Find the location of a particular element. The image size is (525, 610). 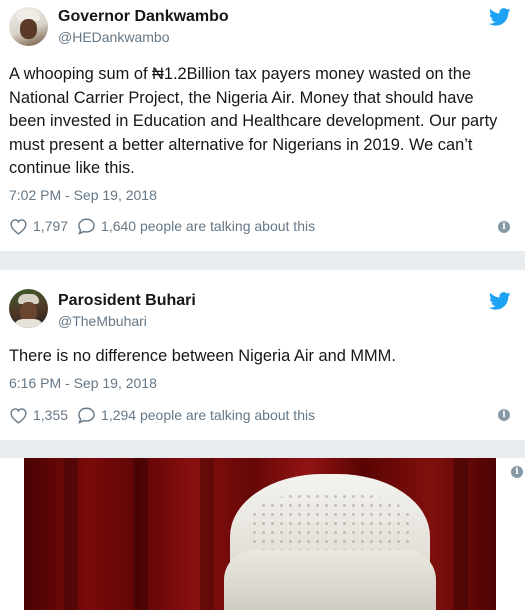

avatar-face is located at coordinates (28, 29).